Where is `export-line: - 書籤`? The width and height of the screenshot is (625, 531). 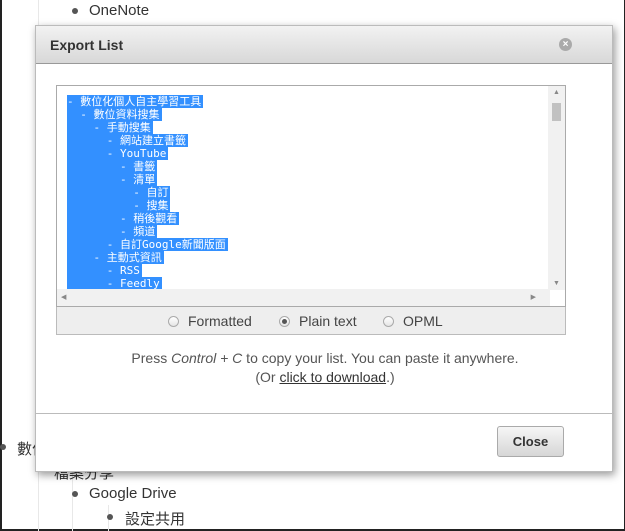 export-line: - 書籤 is located at coordinates (147, 166).